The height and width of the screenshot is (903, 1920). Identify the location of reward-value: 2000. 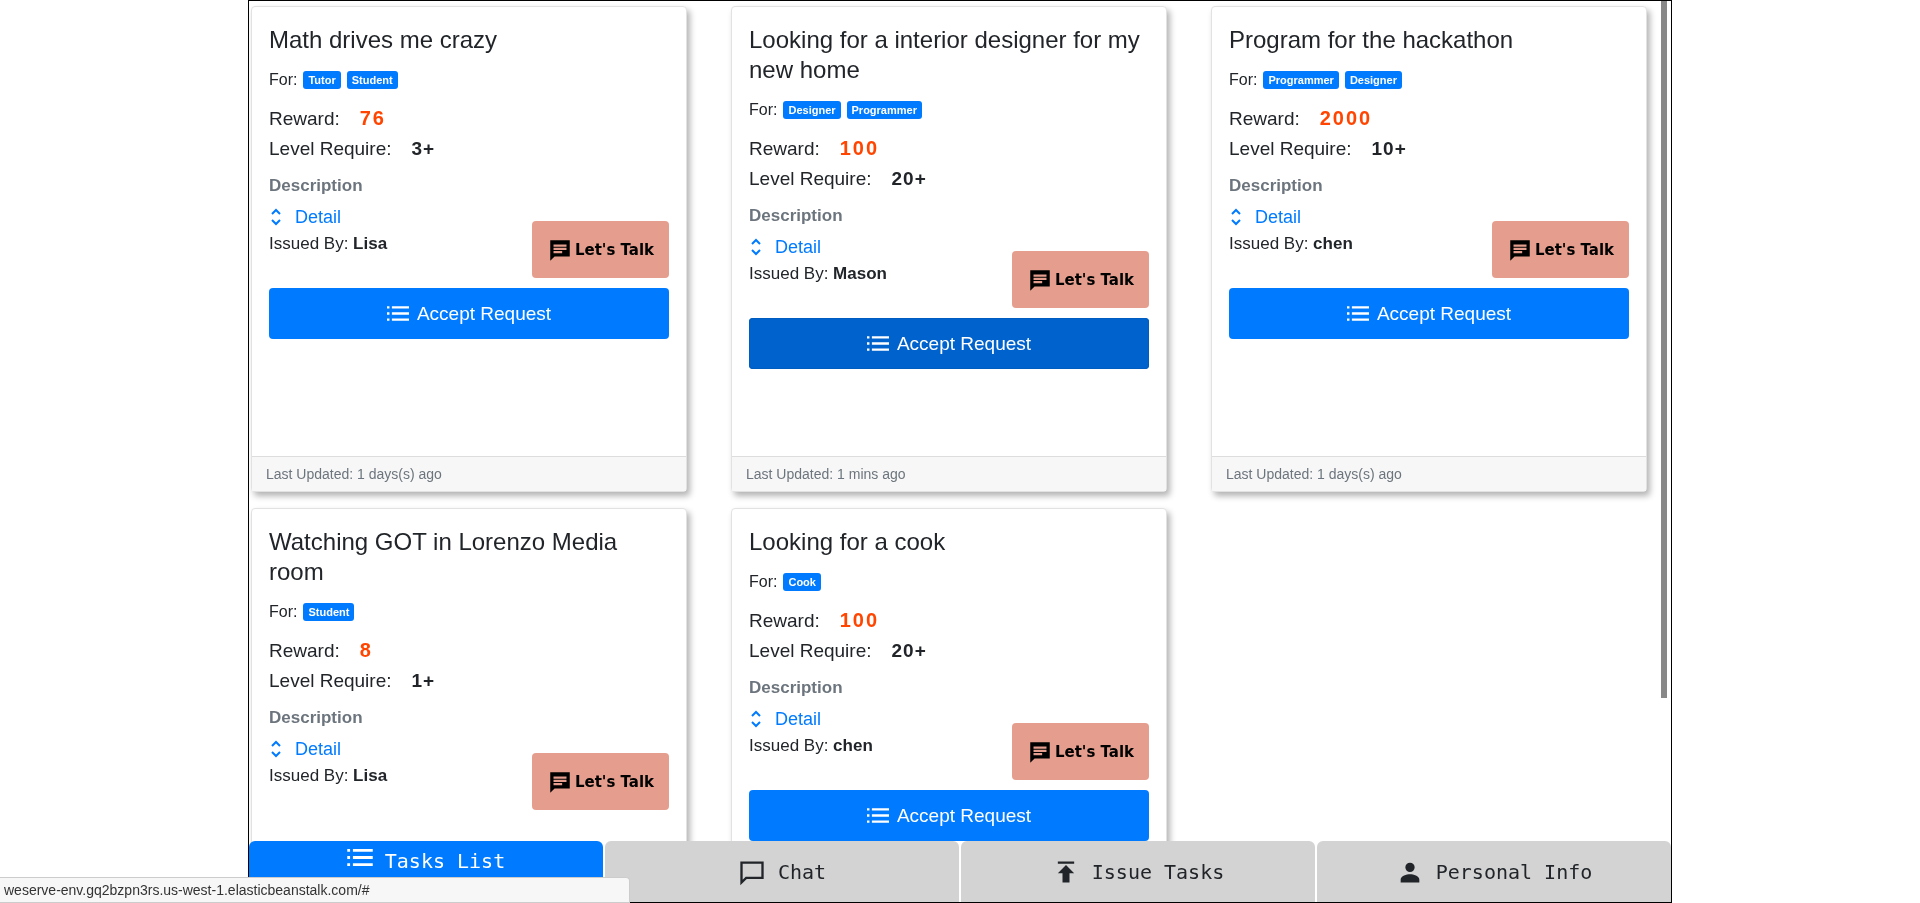
(1346, 118).